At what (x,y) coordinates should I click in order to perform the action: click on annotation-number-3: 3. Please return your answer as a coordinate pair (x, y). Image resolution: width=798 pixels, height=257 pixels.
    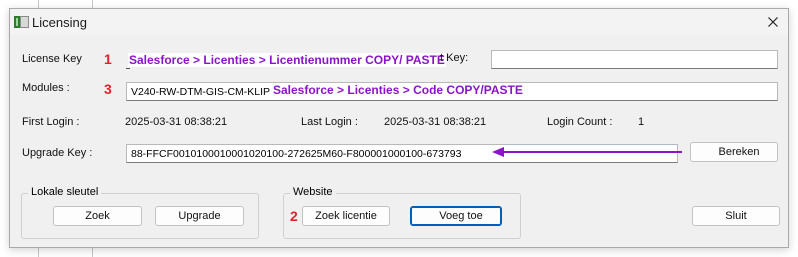
    Looking at the image, I should click on (108, 89).